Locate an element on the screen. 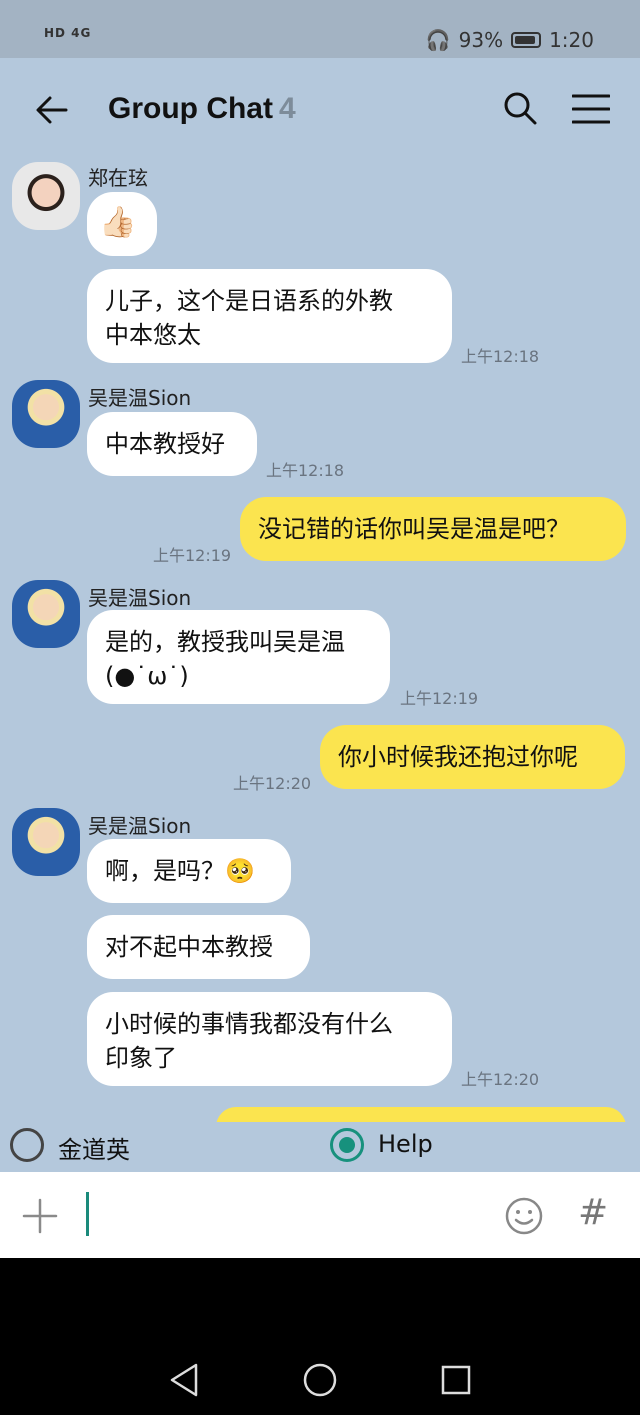  message-input is located at coordinates (284, 1214).